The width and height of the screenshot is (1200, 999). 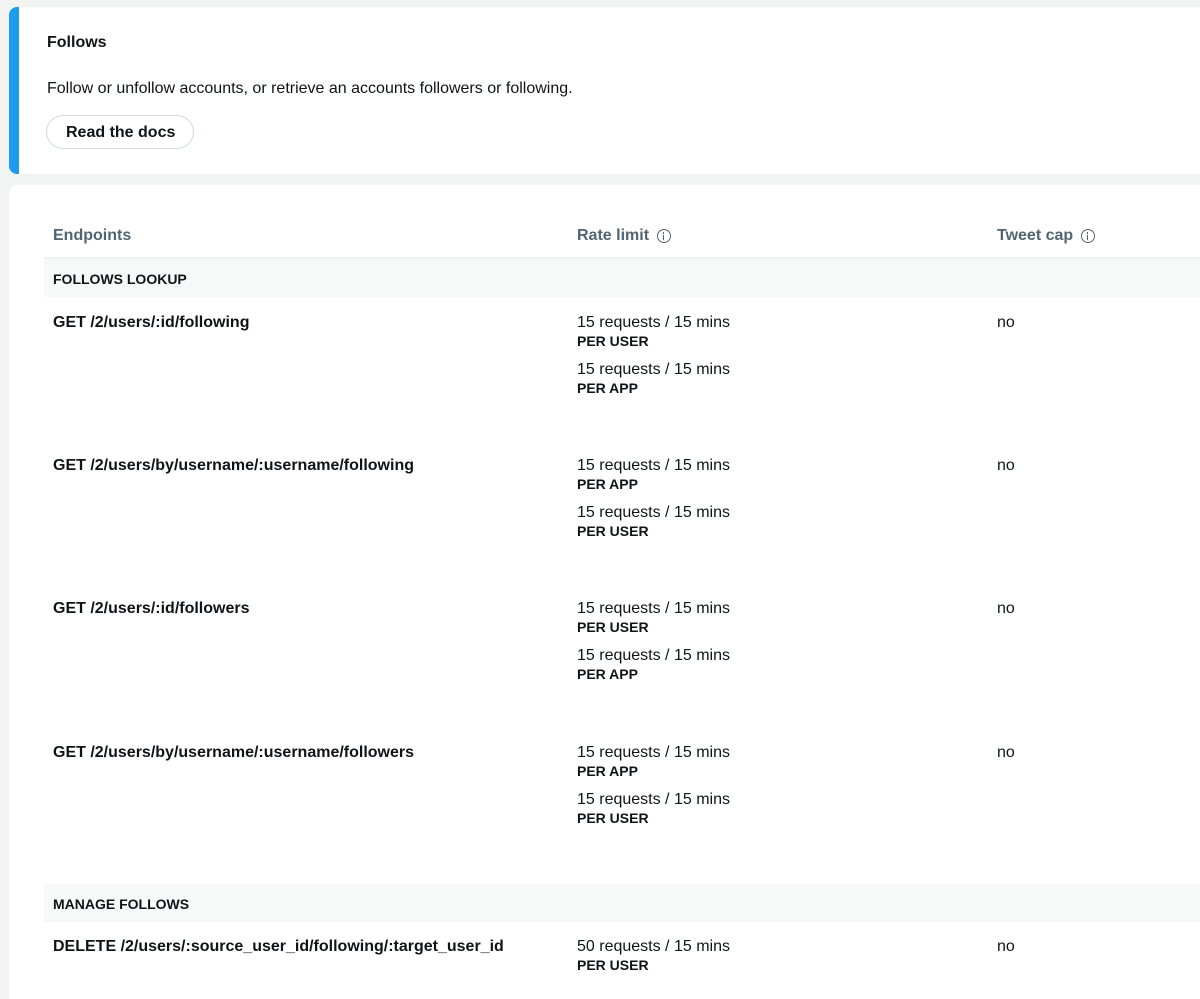 I want to click on section-follows-lookup: FOLLOWS LOOKUP, so click(x=622, y=278).